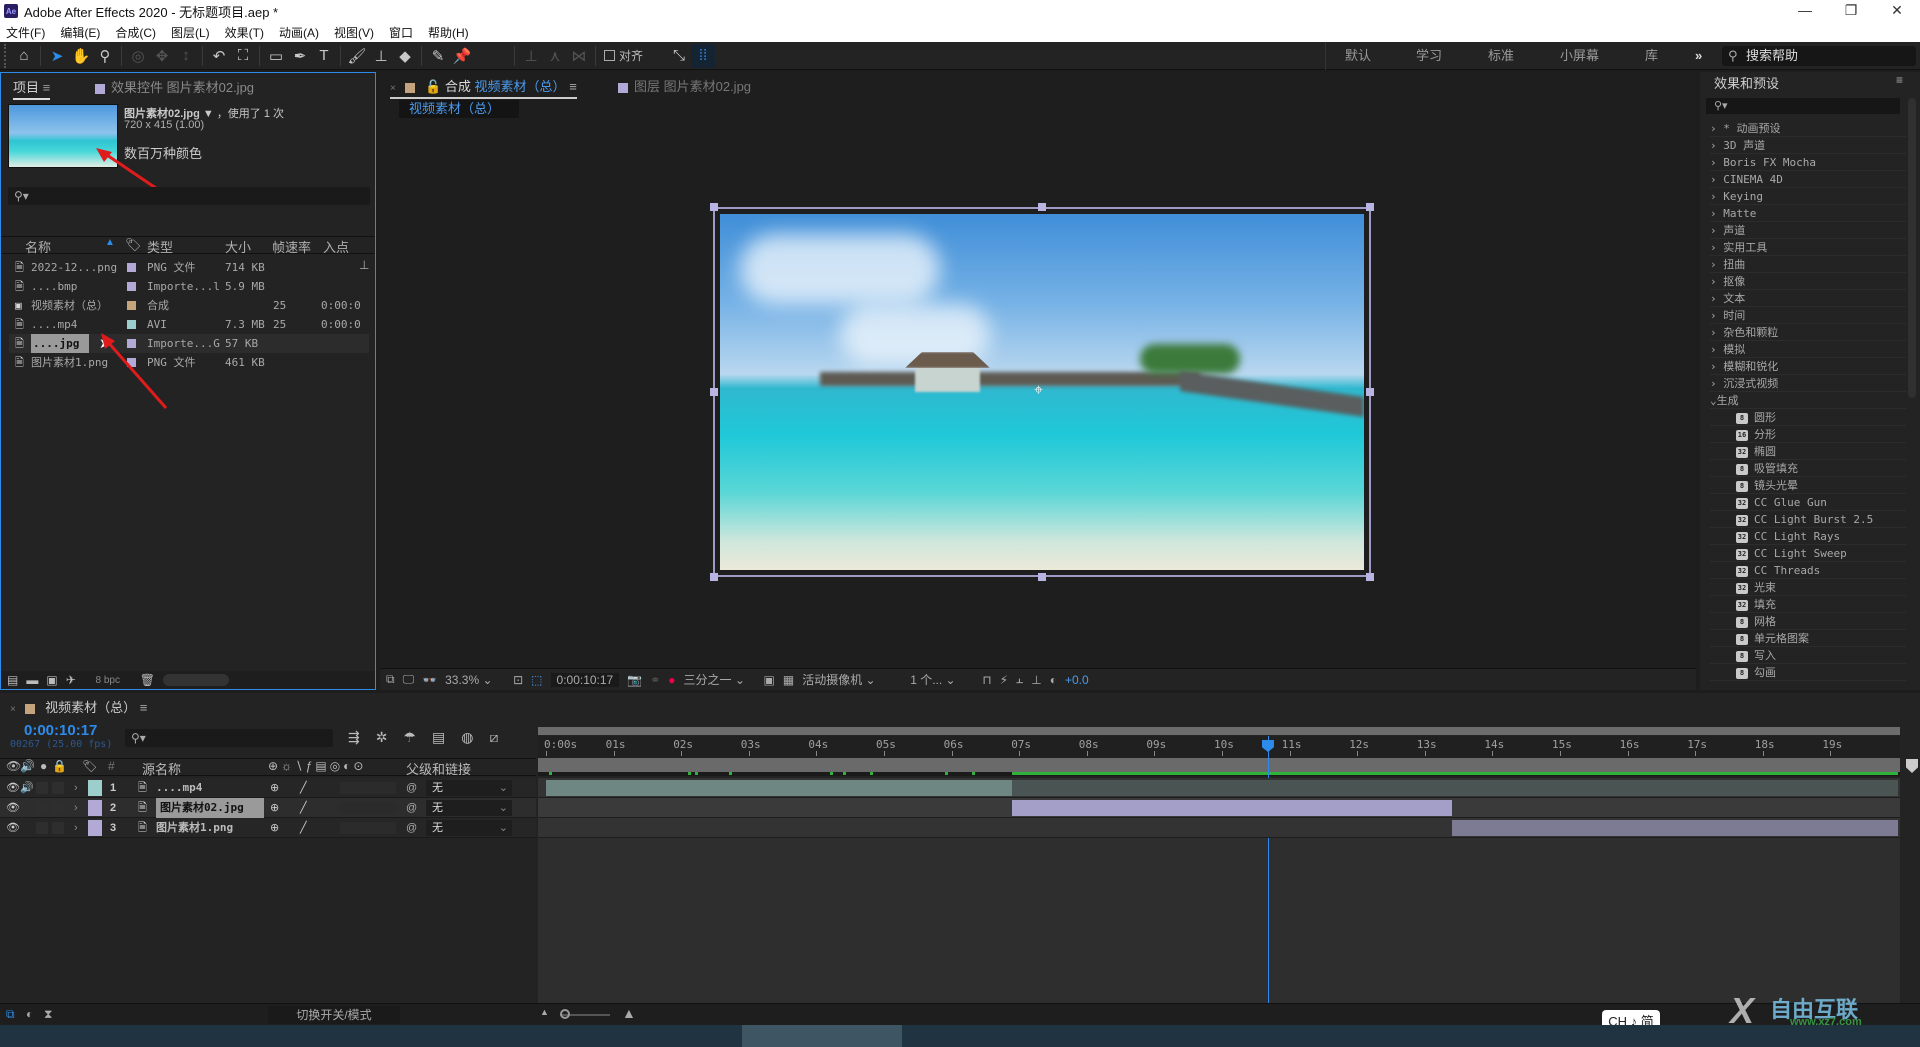  What do you see at coordinates (409, 737) in the screenshot?
I see `shy-layers-icon: ☂` at bounding box center [409, 737].